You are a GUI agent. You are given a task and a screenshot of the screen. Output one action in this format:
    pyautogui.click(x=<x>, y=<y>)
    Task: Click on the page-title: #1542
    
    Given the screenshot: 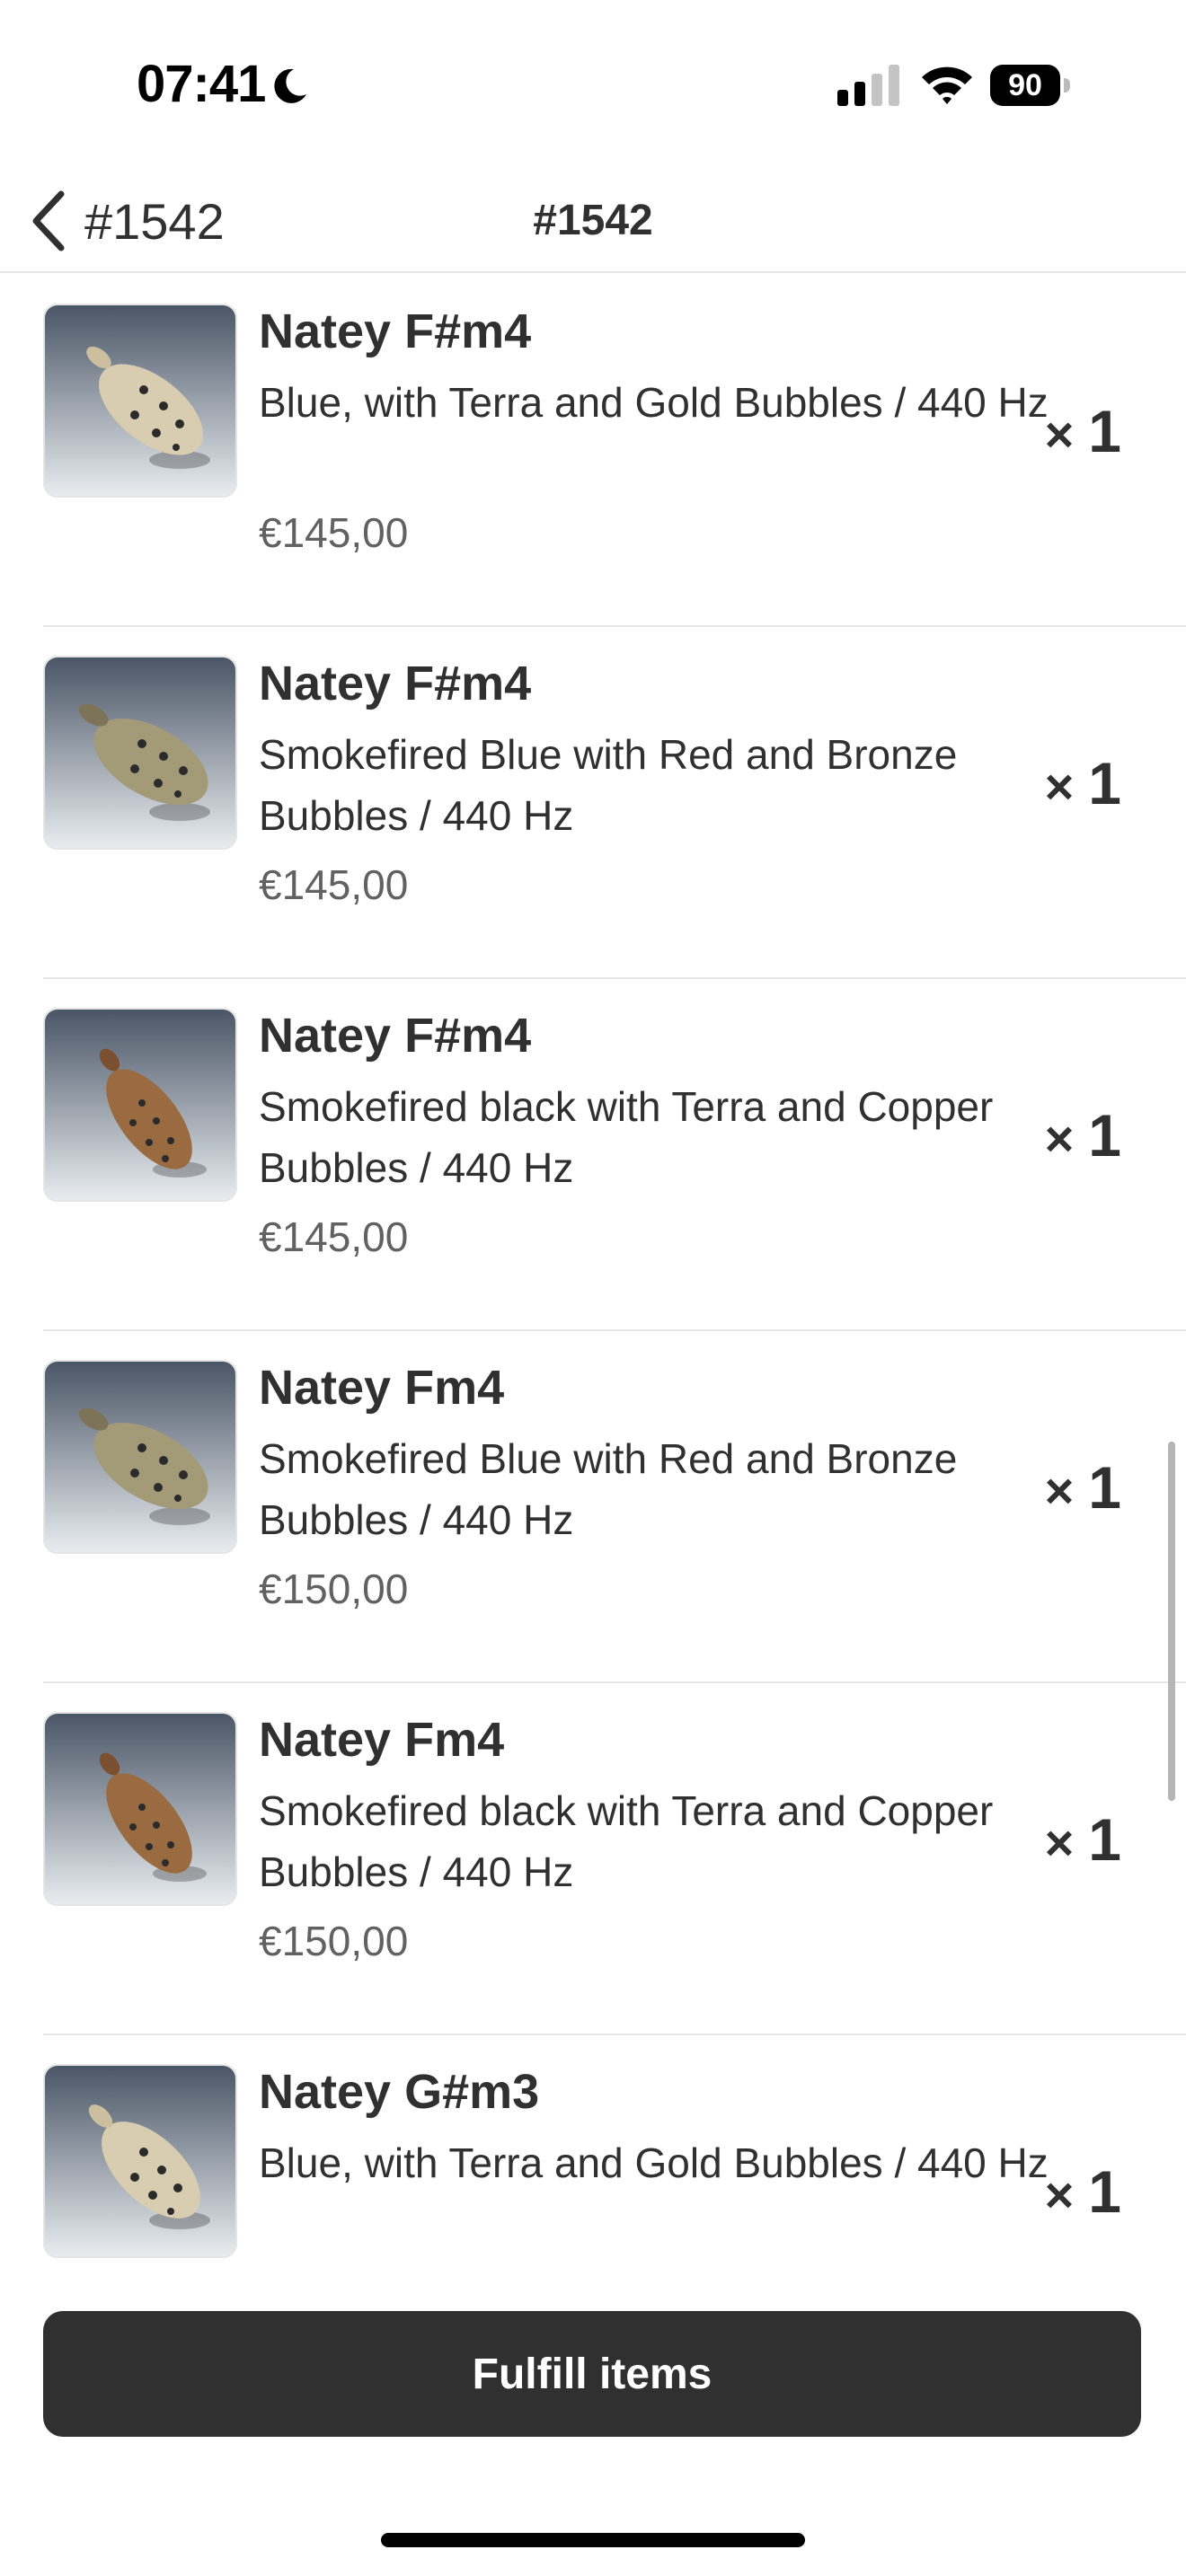 What is the action you would take?
    pyautogui.click(x=593, y=220)
    